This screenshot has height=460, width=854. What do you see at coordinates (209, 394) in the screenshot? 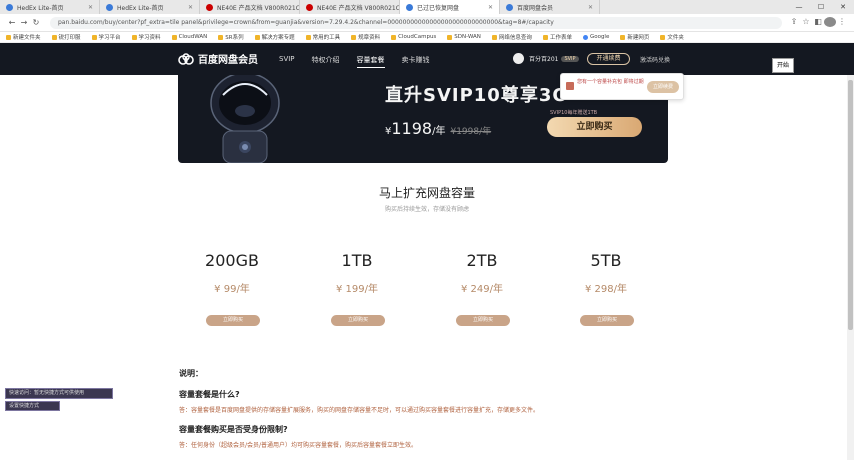
I see `faq-question: 容量套餐是什么?` at bounding box center [209, 394].